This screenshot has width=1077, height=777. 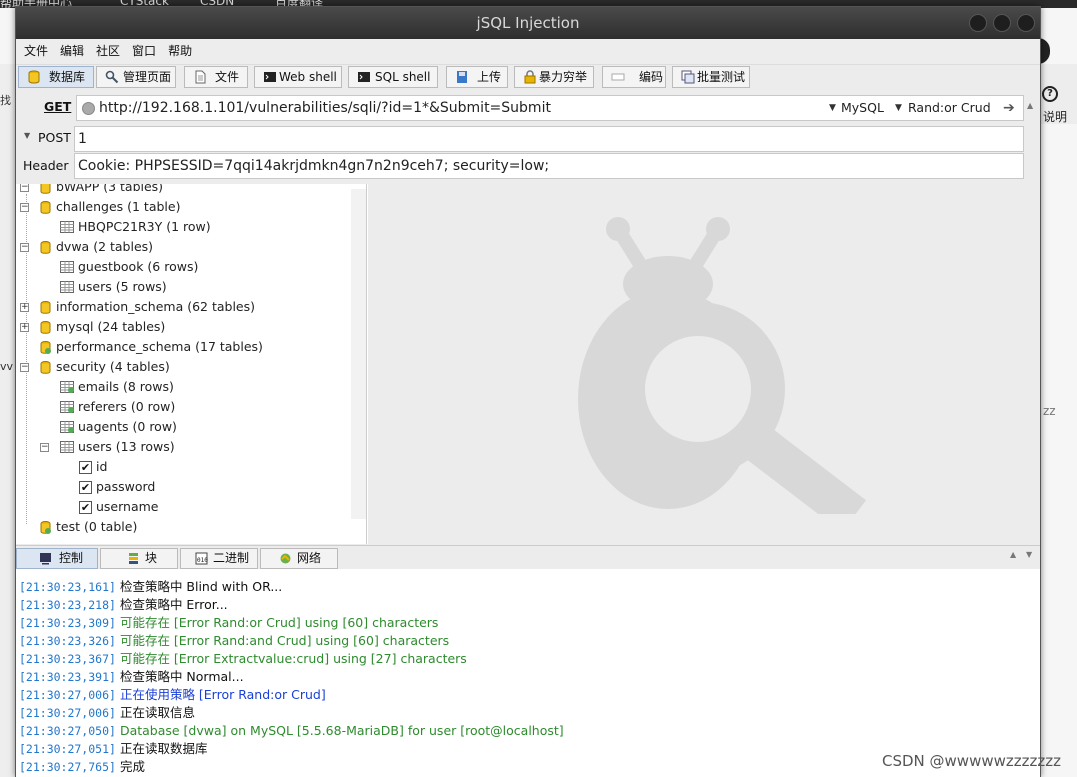 I want to click on tab-chunk: 块, so click(x=139, y=558).